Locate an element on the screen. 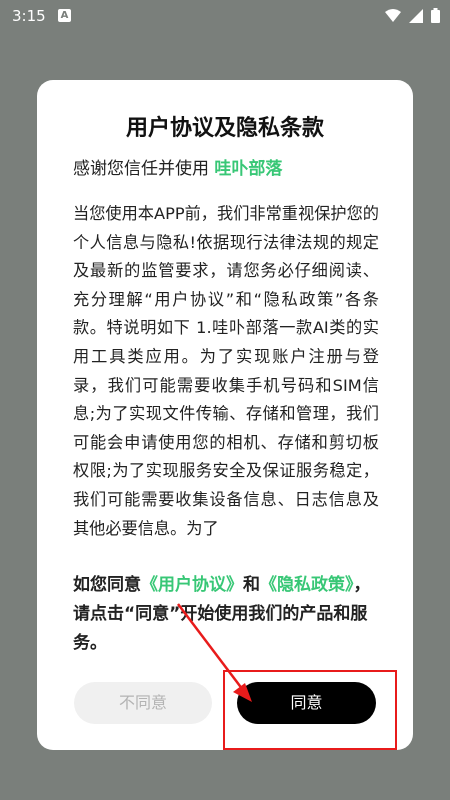 The width and height of the screenshot is (450, 800). notification-icon: A is located at coordinates (64, 15).